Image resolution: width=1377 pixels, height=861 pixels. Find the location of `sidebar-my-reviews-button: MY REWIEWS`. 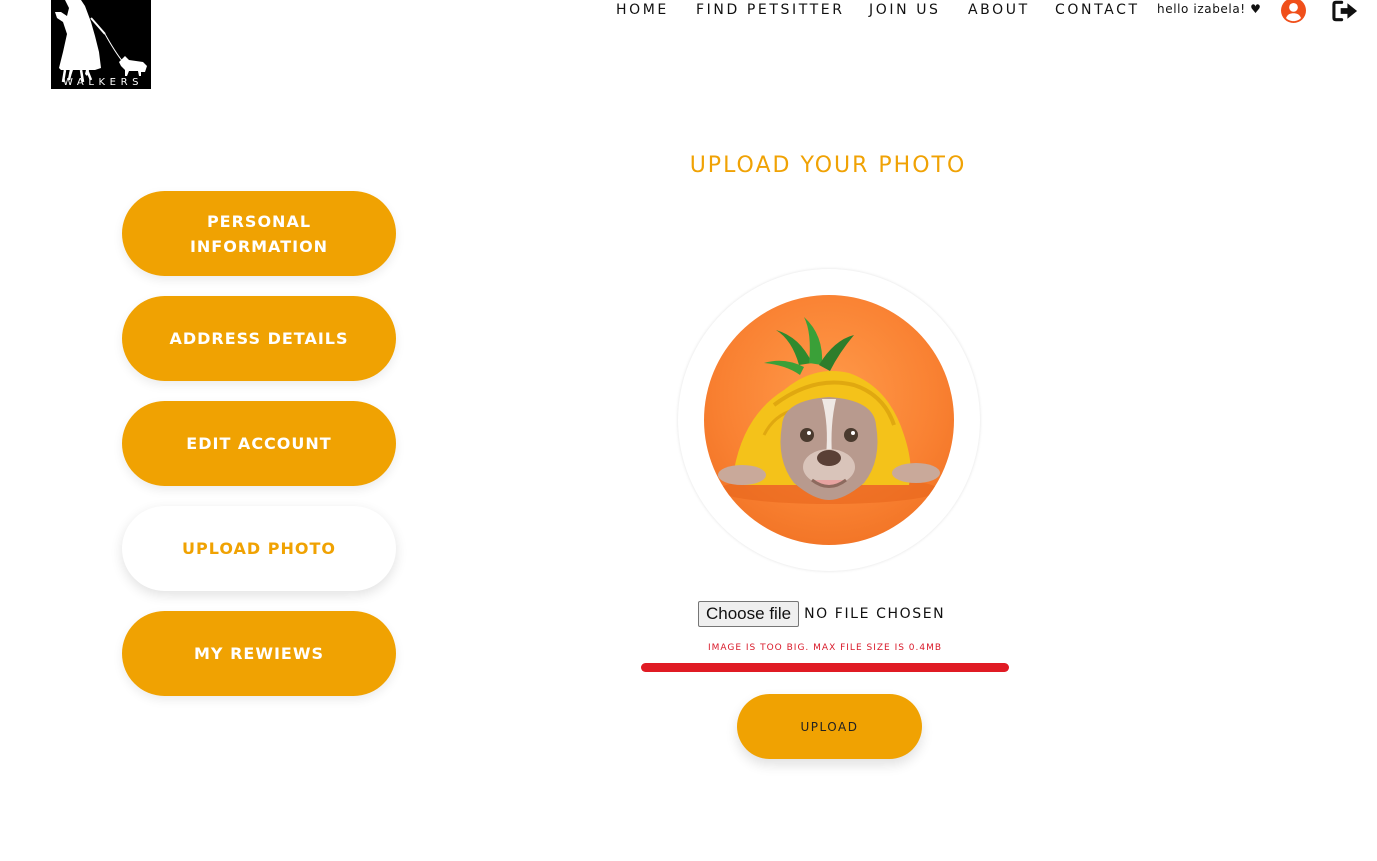

sidebar-my-reviews-button: MY REWIEWS is located at coordinates (259, 653).